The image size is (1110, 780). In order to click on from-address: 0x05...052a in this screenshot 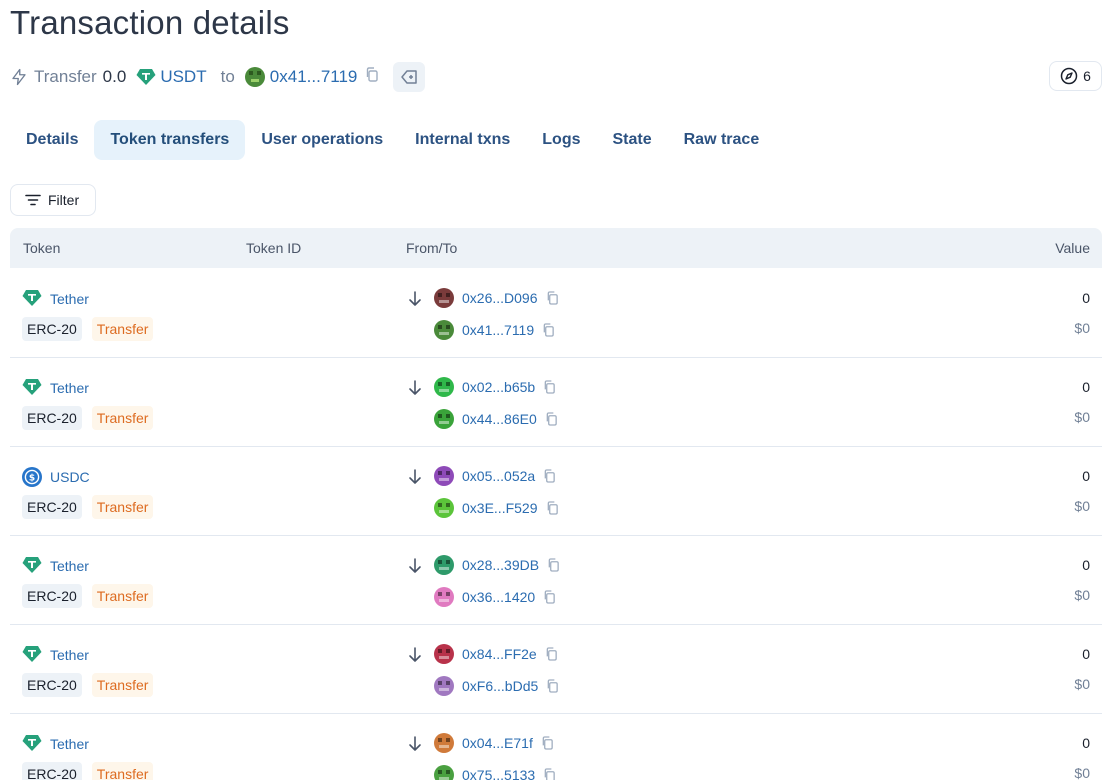, I will do `click(495, 476)`.